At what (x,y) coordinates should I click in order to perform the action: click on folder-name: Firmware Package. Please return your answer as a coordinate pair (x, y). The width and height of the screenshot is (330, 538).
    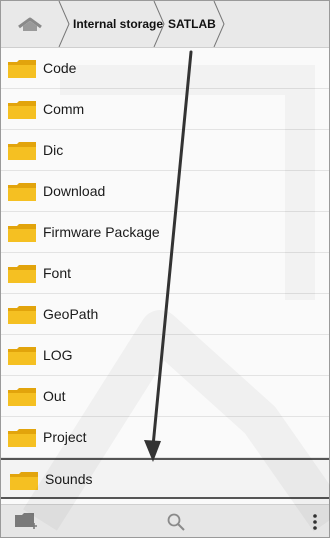
    Looking at the image, I should click on (101, 232).